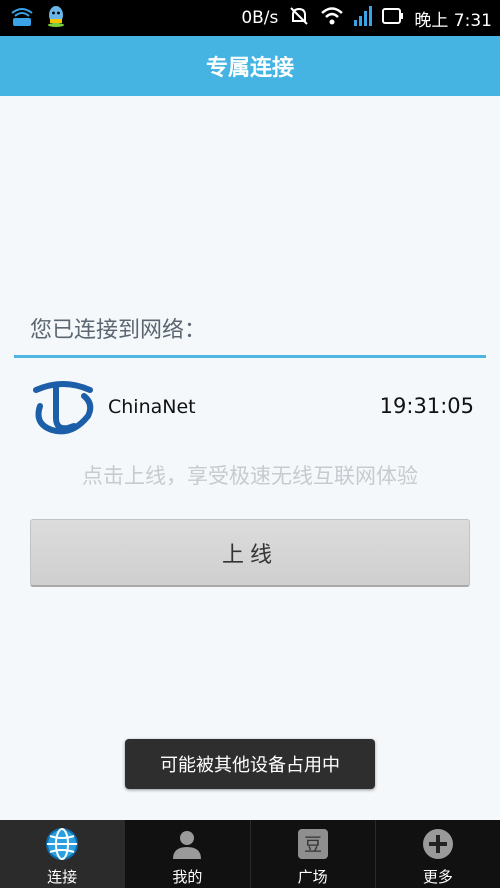 The width and height of the screenshot is (500, 888). Describe the element at coordinates (250, 854) in the screenshot. I see `bottom-tab-bar: 连接 我的 豆 广场 更多` at that location.